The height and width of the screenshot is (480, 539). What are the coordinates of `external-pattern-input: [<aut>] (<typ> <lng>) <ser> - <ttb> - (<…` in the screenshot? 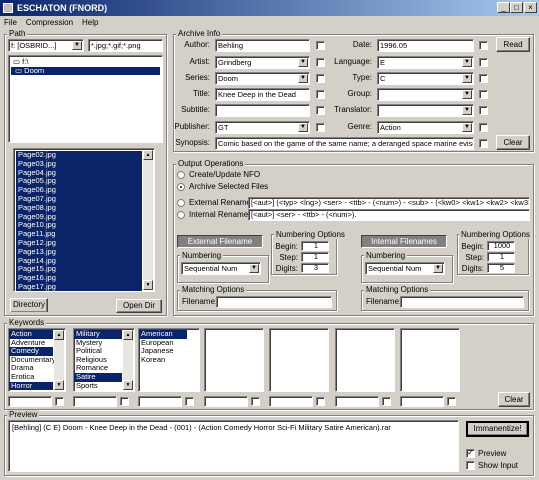 It's located at (389, 203).